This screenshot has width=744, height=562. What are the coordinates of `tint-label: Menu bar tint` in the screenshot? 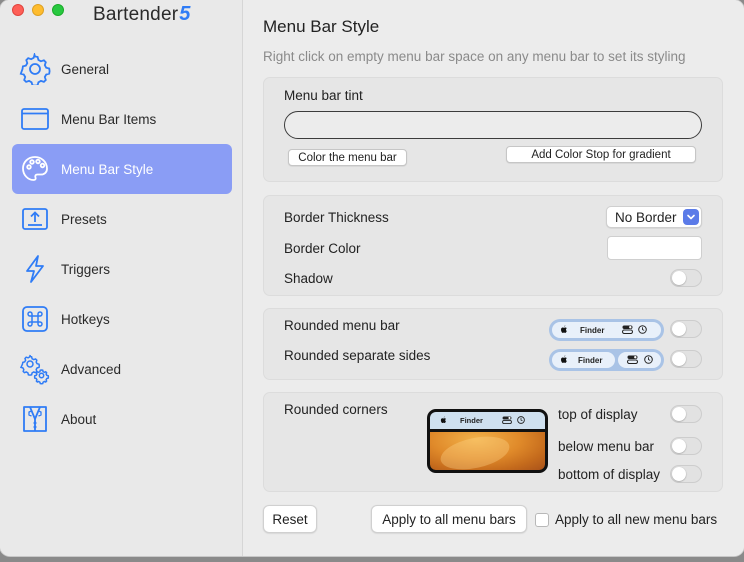 It's located at (323, 95).